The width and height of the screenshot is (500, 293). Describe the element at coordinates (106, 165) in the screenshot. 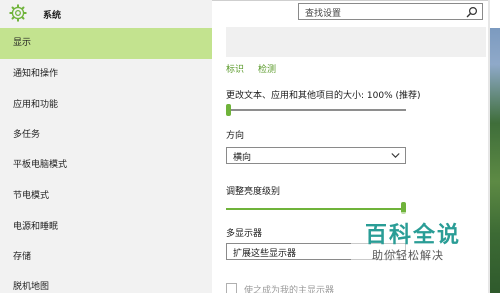

I see `sidebar-item-tablet-mode: 平板电脑模式` at that location.